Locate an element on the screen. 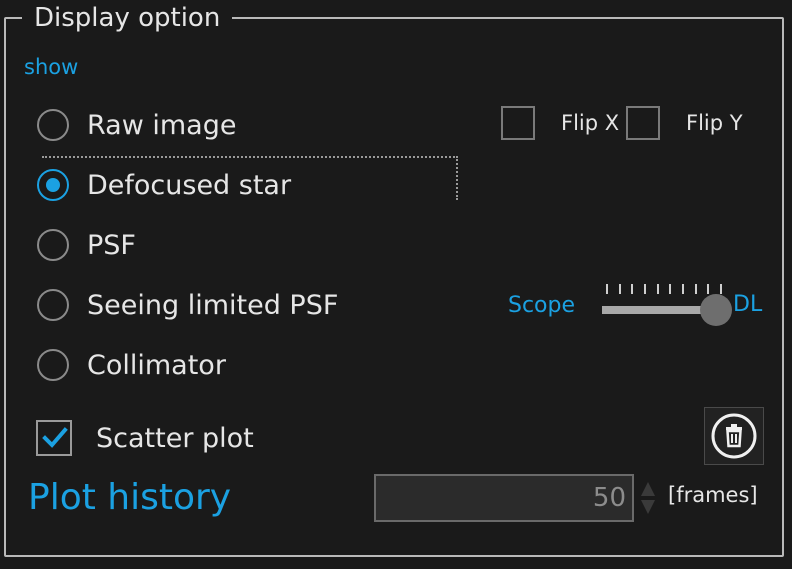 The height and width of the screenshot is (569, 792). scatter-plot-label: Scatter plot is located at coordinates (175, 438).